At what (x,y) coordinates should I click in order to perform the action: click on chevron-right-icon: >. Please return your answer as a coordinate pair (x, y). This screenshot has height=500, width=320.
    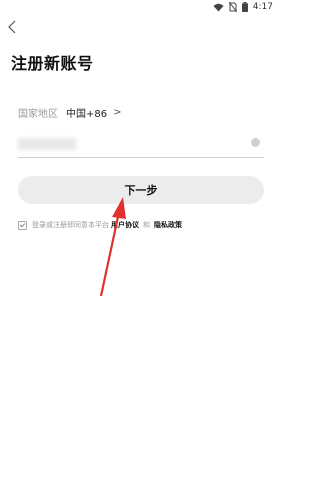
    Looking at the image, I should click on (117, 112).